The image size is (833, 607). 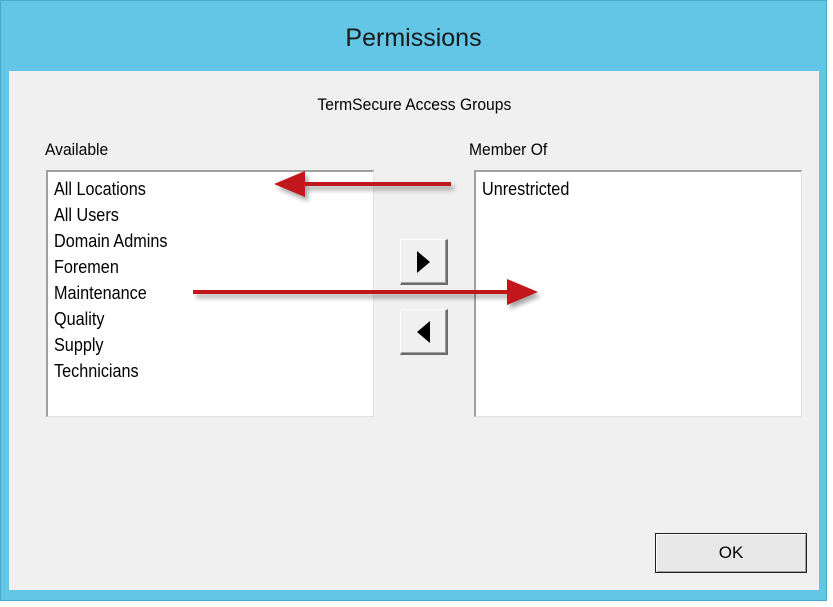 What do you see at coordinates (197, 371) in the screenshot?
I see `list-item: Technicians` at bounding box center [197, 371].